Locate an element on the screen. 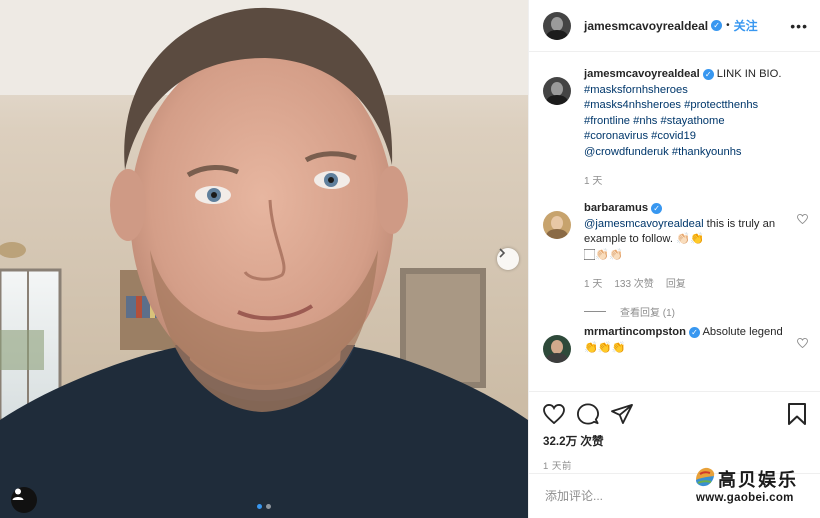 The width and height of the screenshot is (820, 518). like-button is located at coordinates (554, 414).